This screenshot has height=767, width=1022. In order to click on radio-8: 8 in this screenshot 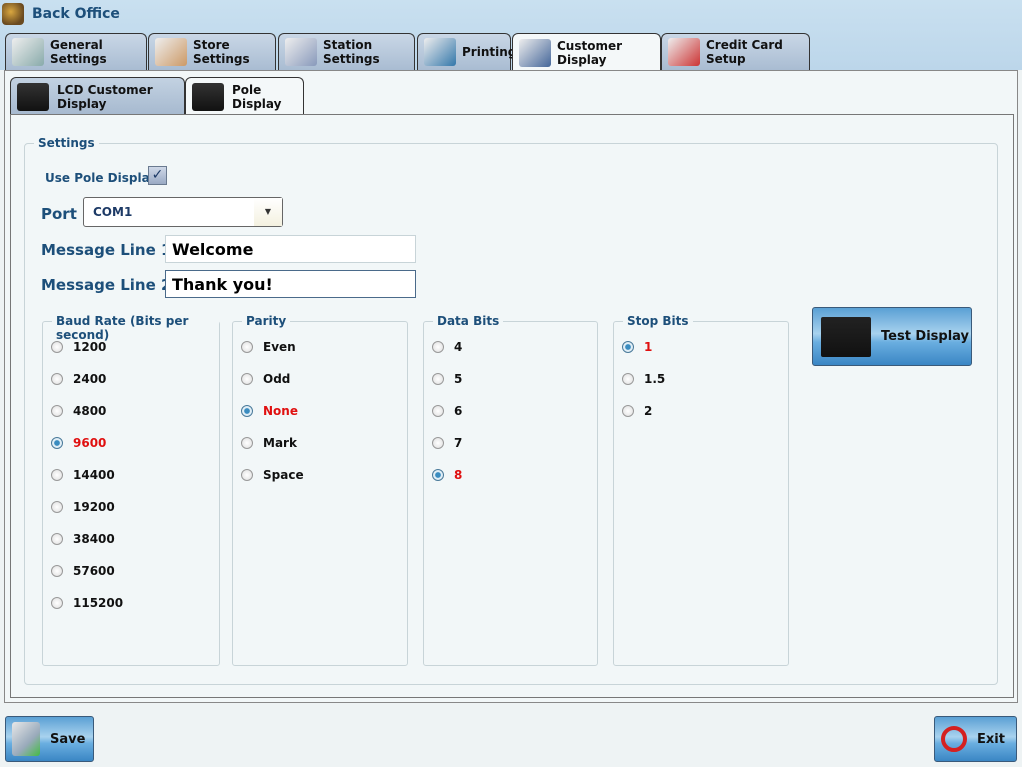, I will do `click(447, 475)`.